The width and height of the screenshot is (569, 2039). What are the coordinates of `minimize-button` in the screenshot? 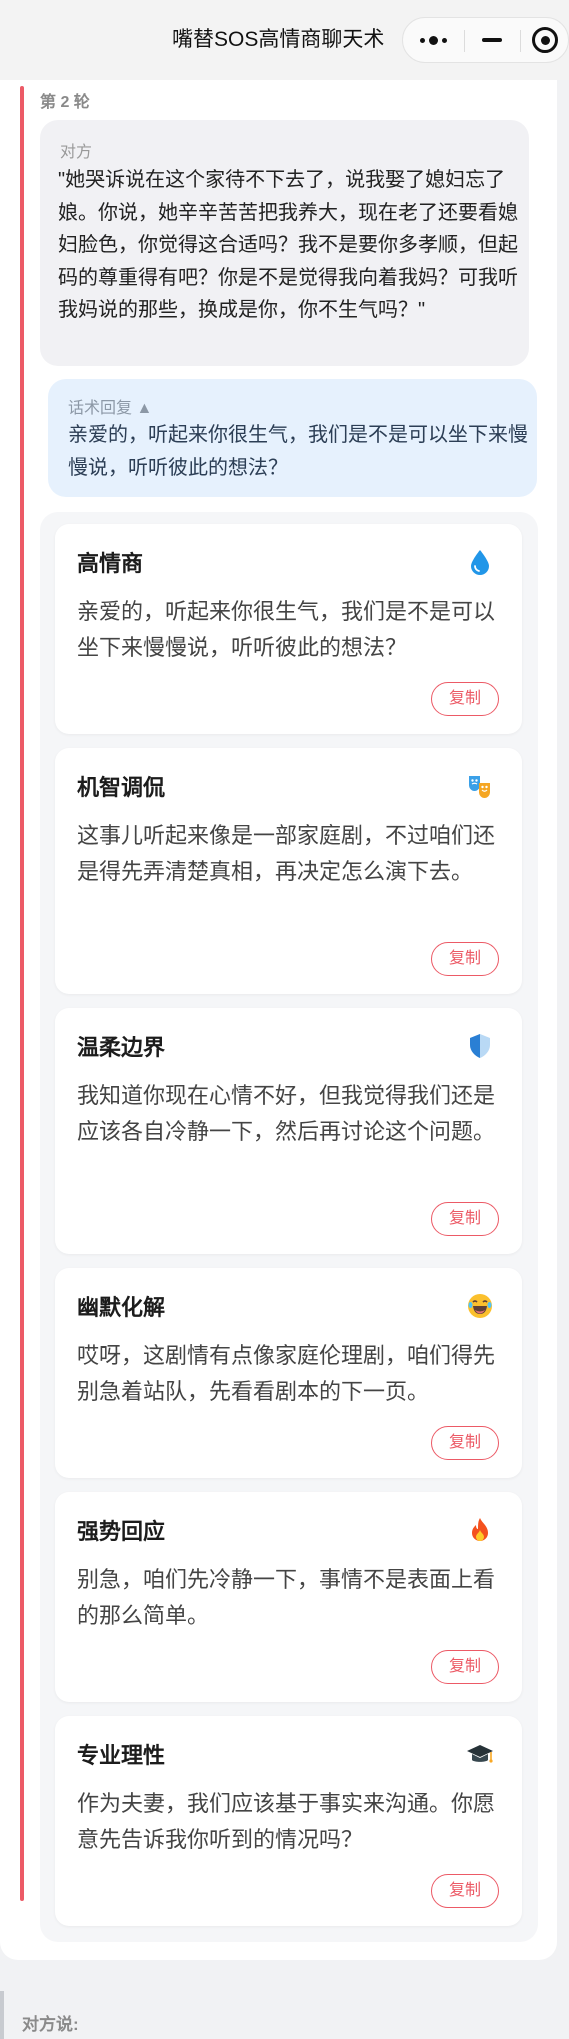 It's located at (492, 40).